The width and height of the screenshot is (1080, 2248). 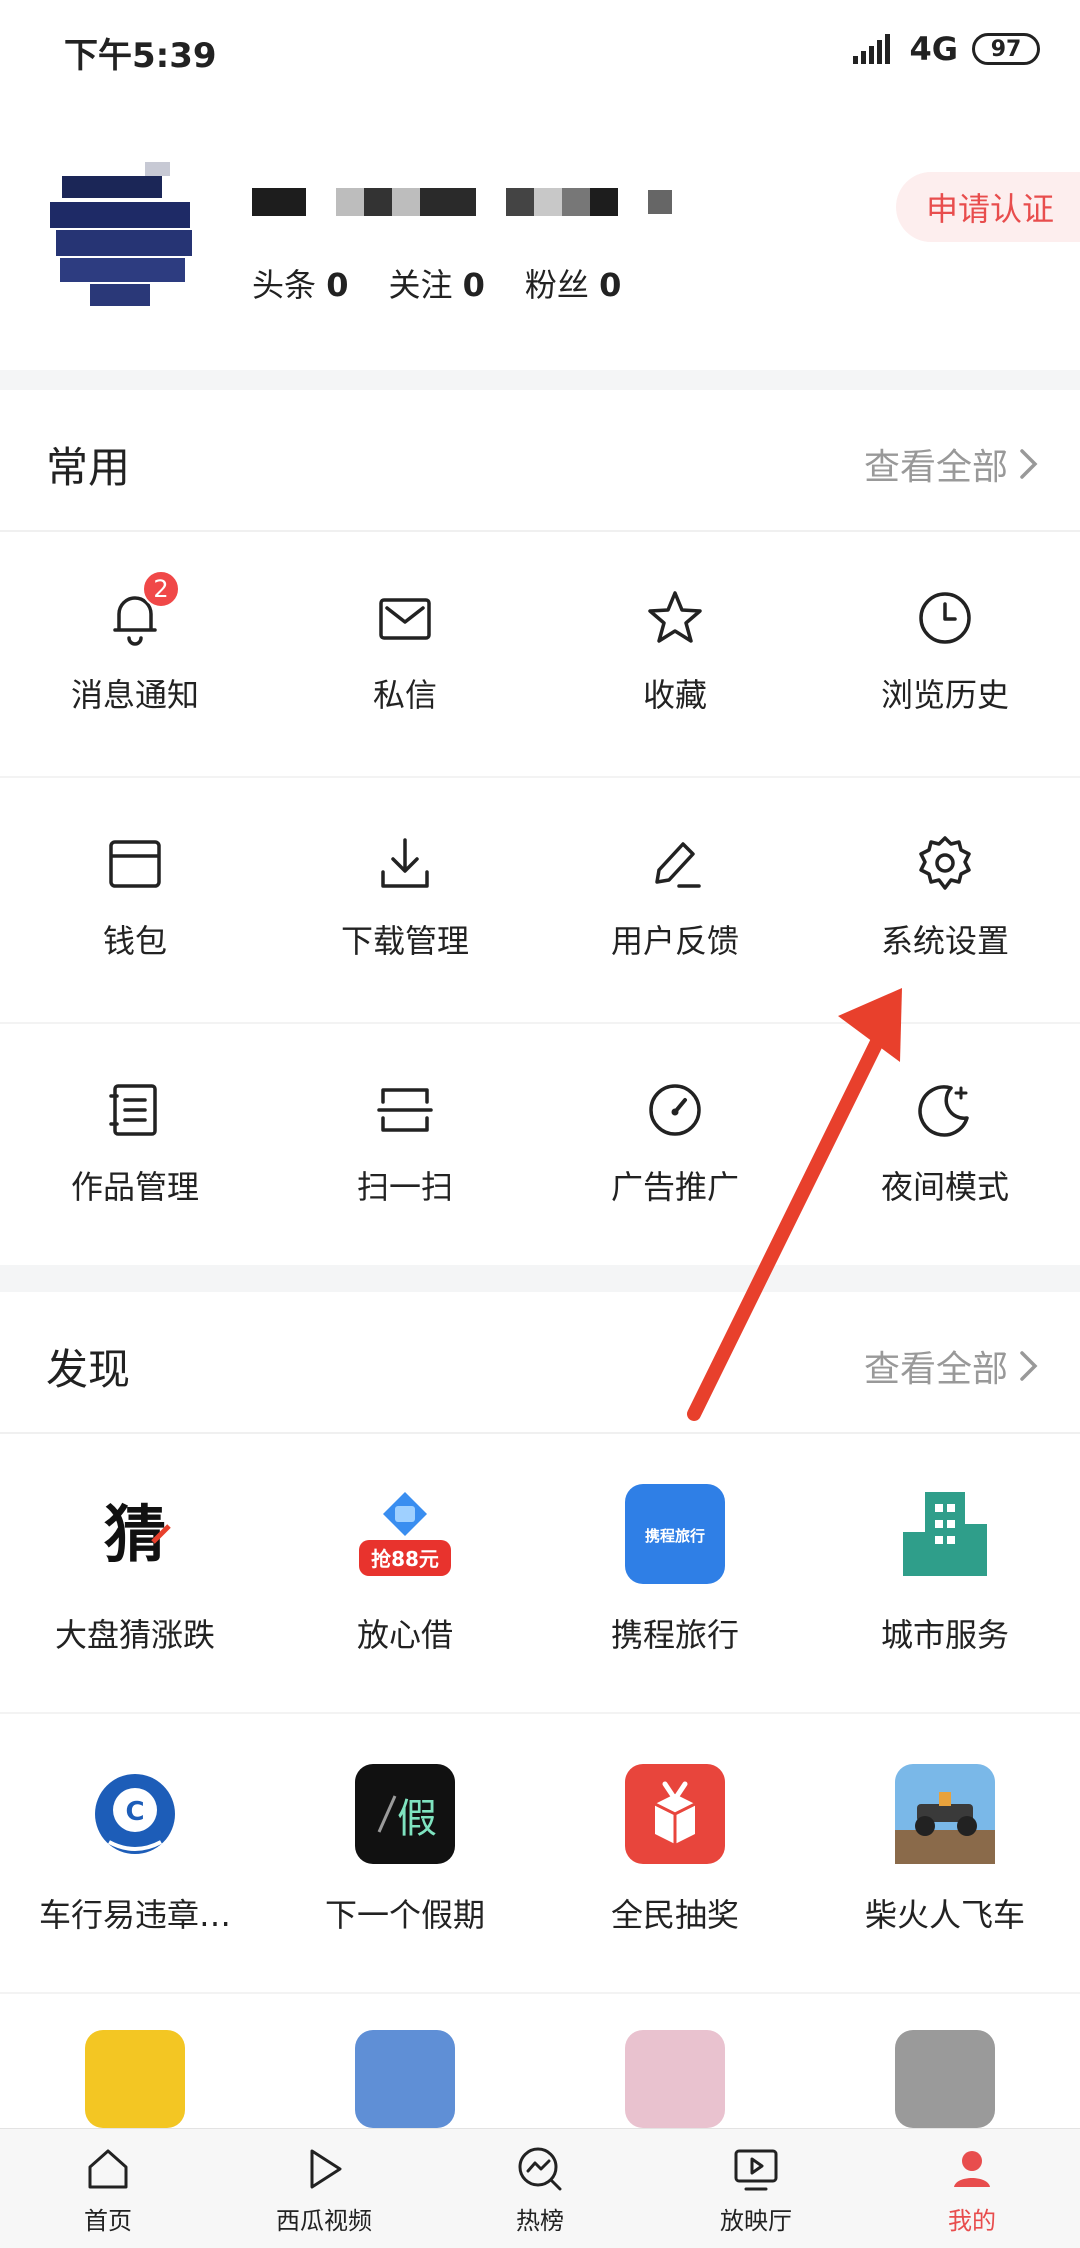 I want to click on history-item: 浏览历史, so click(x=945, y=655).